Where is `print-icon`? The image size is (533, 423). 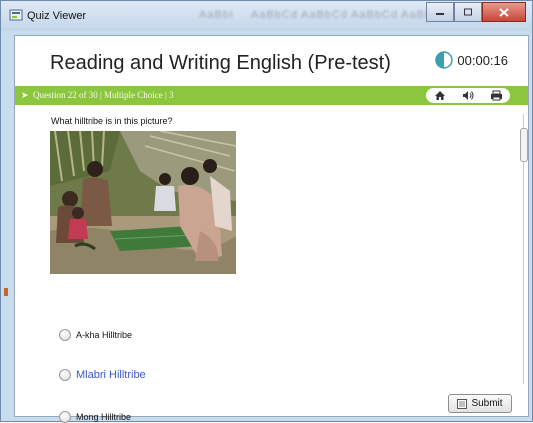
print-icon is located at coordinates (496, 95).